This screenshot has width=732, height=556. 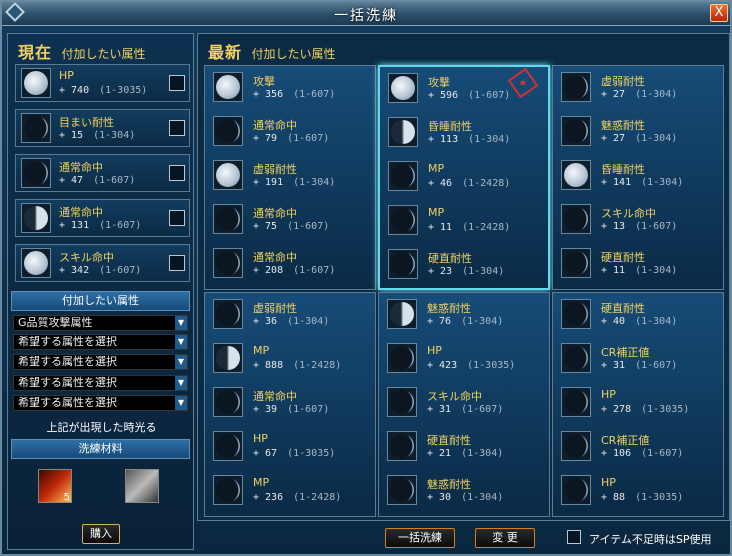 What do you see at coordinates (638, 492) in the screenshot?
I see `attribute-slot: HP + 88 (1-3035)` at bounding box center [638, 492].